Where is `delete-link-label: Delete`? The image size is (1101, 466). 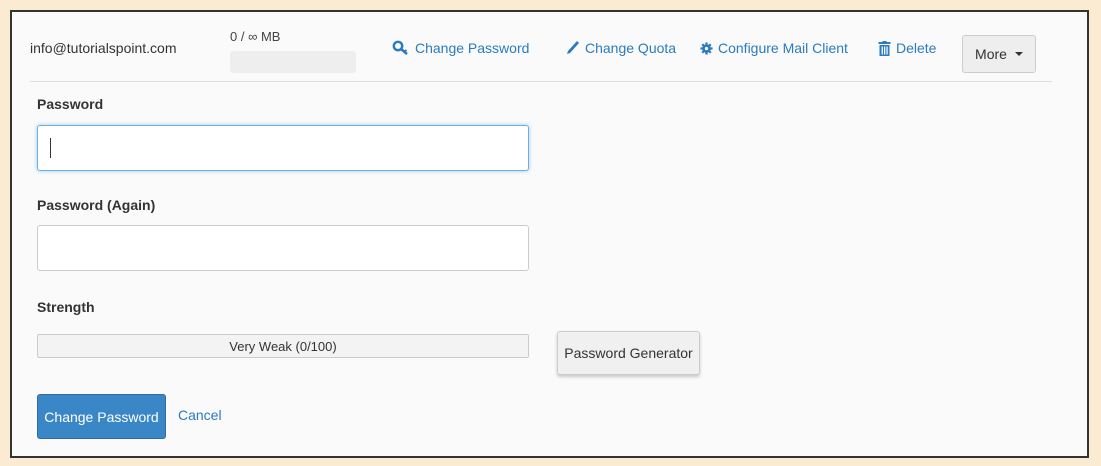 delete-link-label: Delete is located at coordinates (916, 48).